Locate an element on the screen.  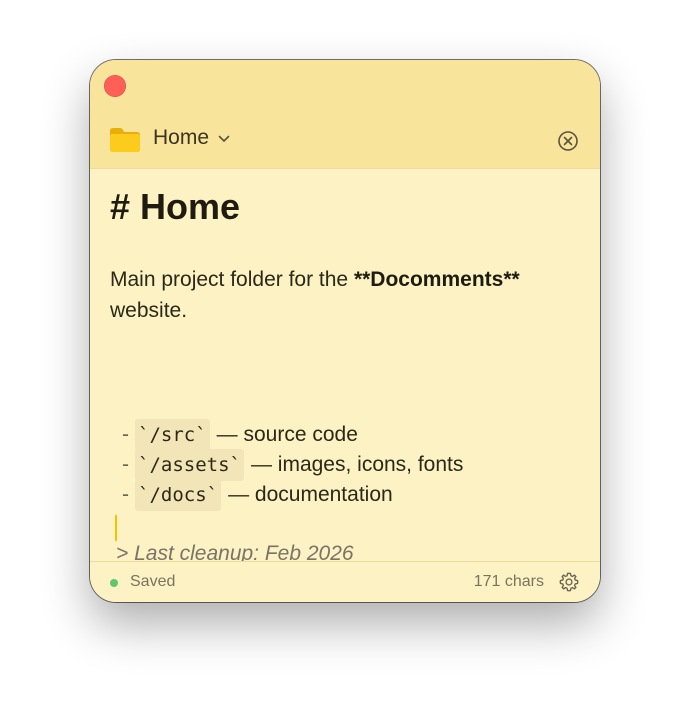
close-circle-icon is located at coordinates (568, 141).